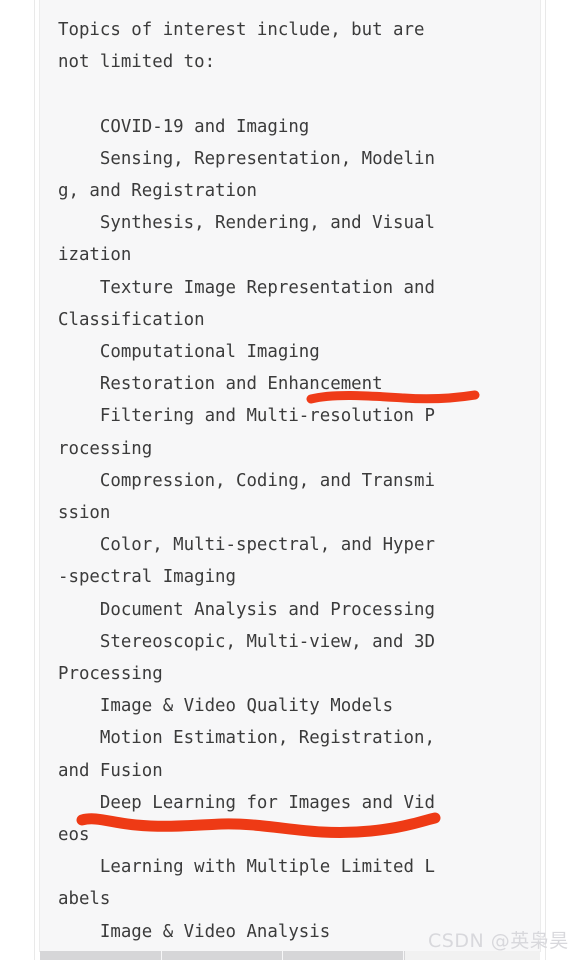 The height and width of the screenshot is (960, 581). What do you see at coordinates (222, 955) in the screenshot?
I see `horizontal-scrollbar-thumb` at bounding box center [222, 955].